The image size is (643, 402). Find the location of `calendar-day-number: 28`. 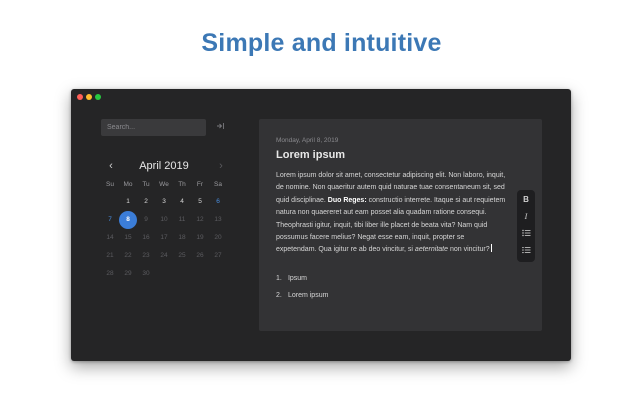

calendar-day-number: 28 is located at coordinates (110, 273).